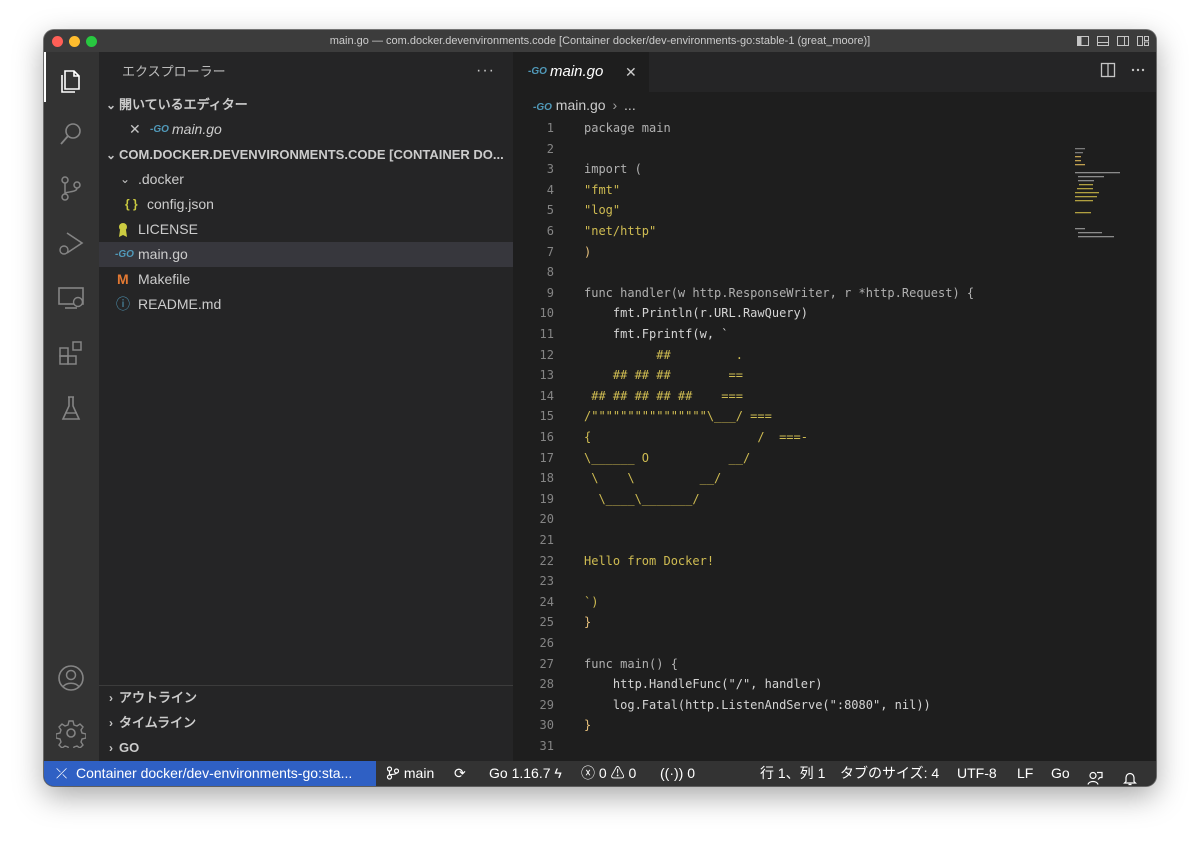  I want to click on line-content: ## ## ## ## ## ===, so click(663, 395).